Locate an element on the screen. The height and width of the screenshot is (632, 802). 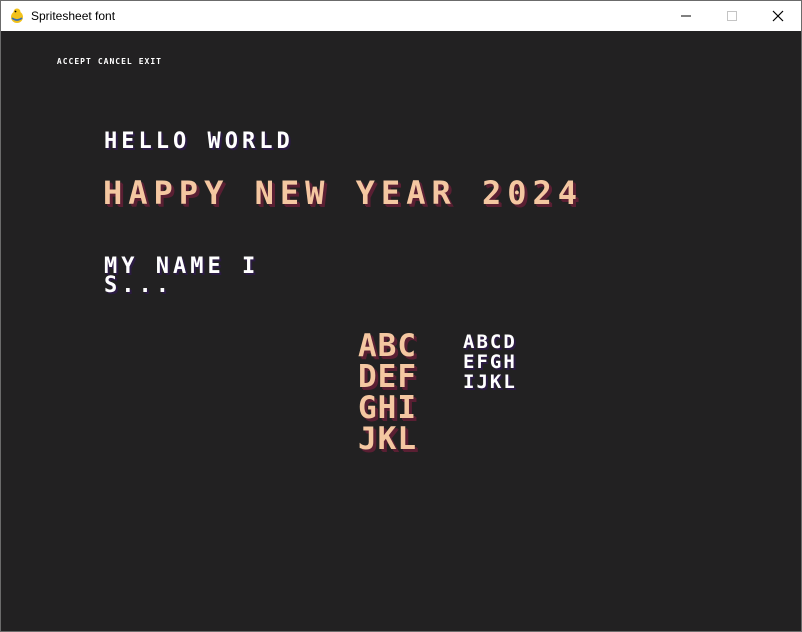
maximize-icon is located at coordinates (732, 16).